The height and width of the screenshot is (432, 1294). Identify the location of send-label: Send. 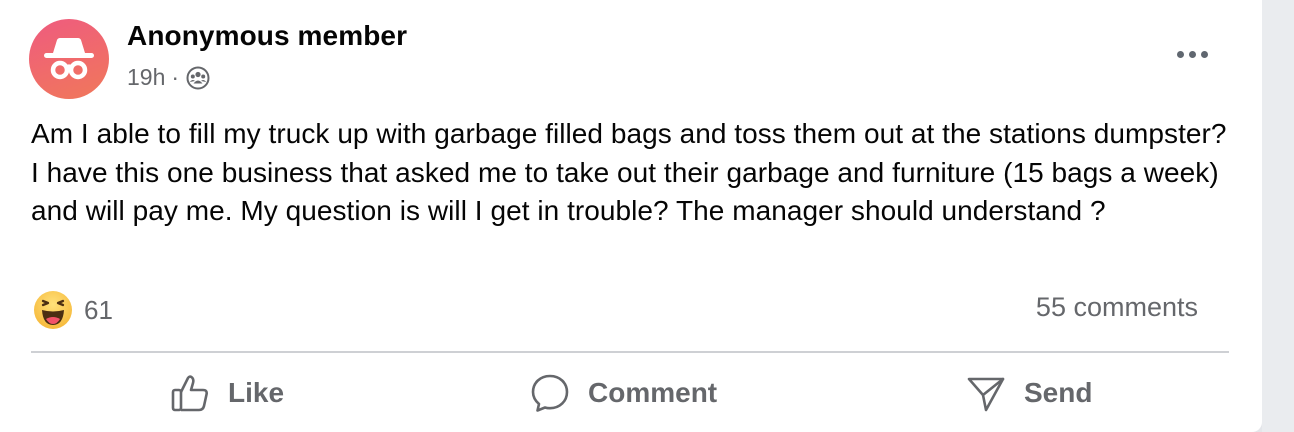
(1058, 392).